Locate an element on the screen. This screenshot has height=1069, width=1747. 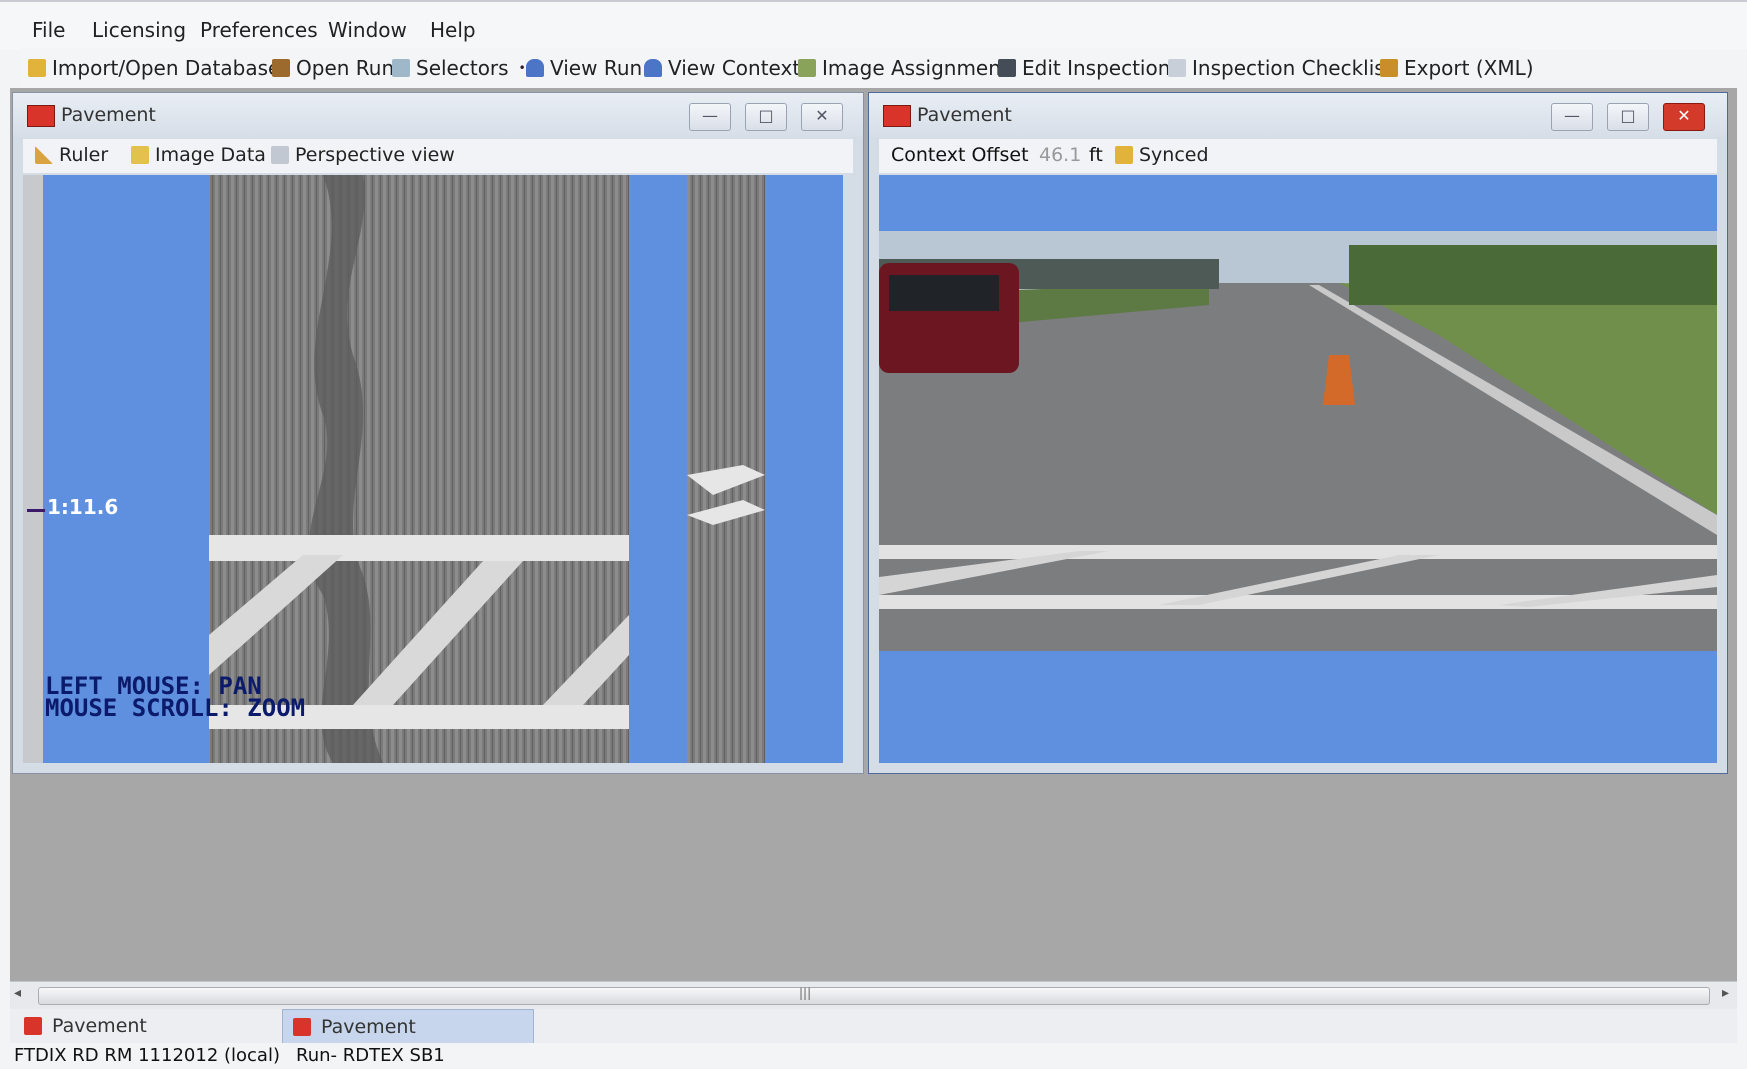
view-run-label: View Run is located at coordinates (596, 68).